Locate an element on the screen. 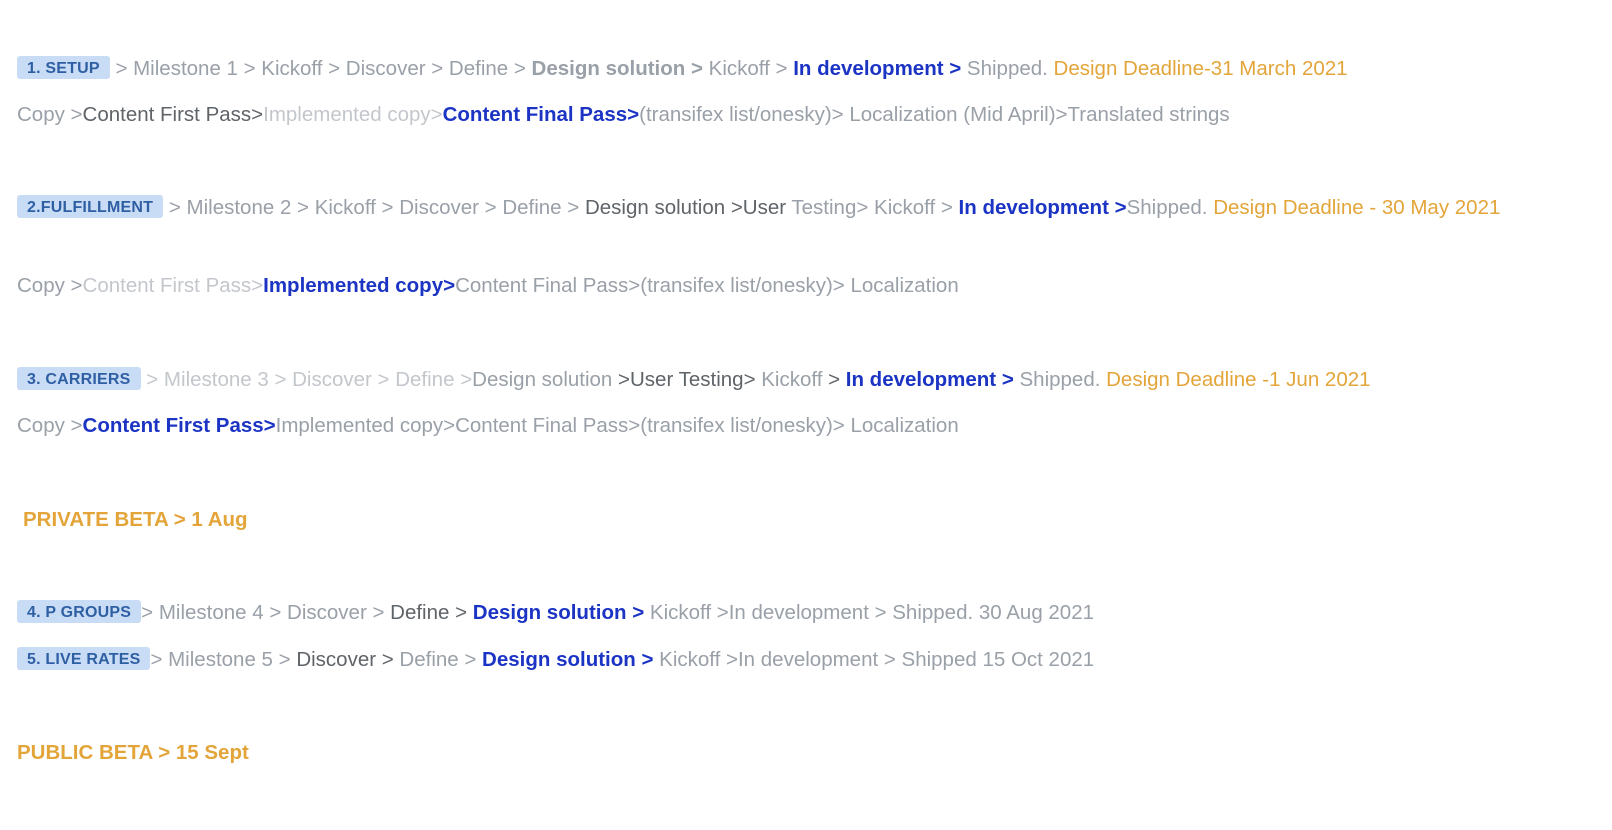 This screenshot has height=830, width=1612. step-user-testing: >User Testing> is located at coordinates (690, 379).